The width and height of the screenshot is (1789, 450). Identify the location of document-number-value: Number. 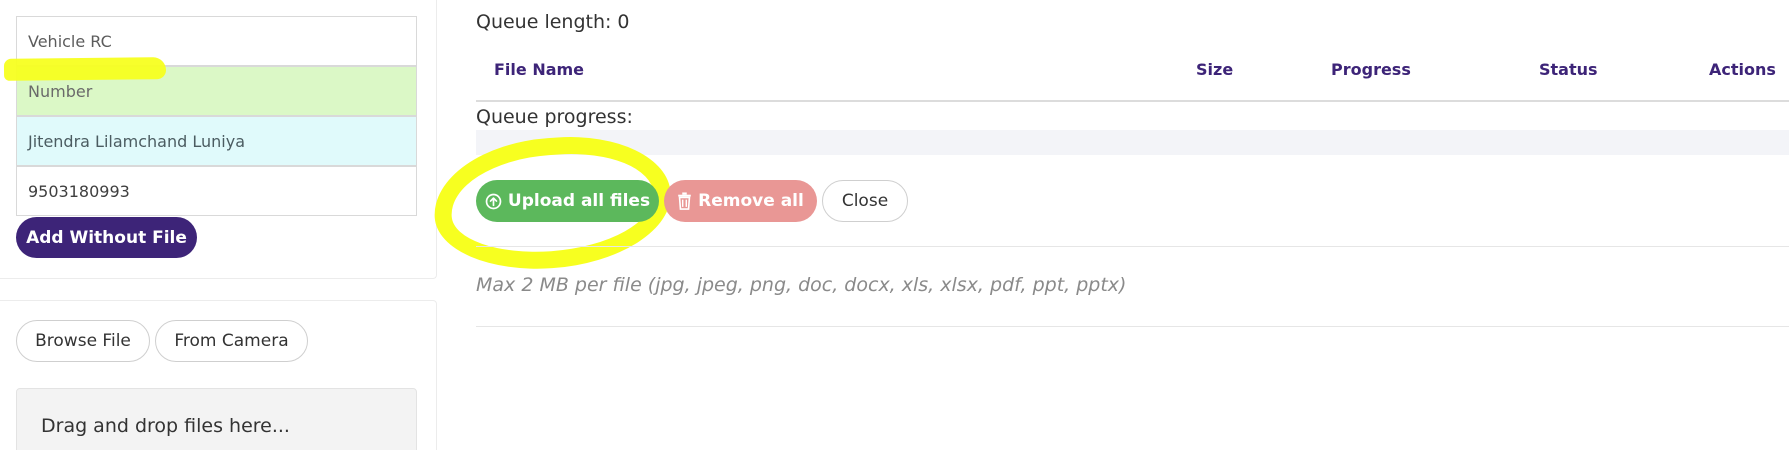
(60, 91).